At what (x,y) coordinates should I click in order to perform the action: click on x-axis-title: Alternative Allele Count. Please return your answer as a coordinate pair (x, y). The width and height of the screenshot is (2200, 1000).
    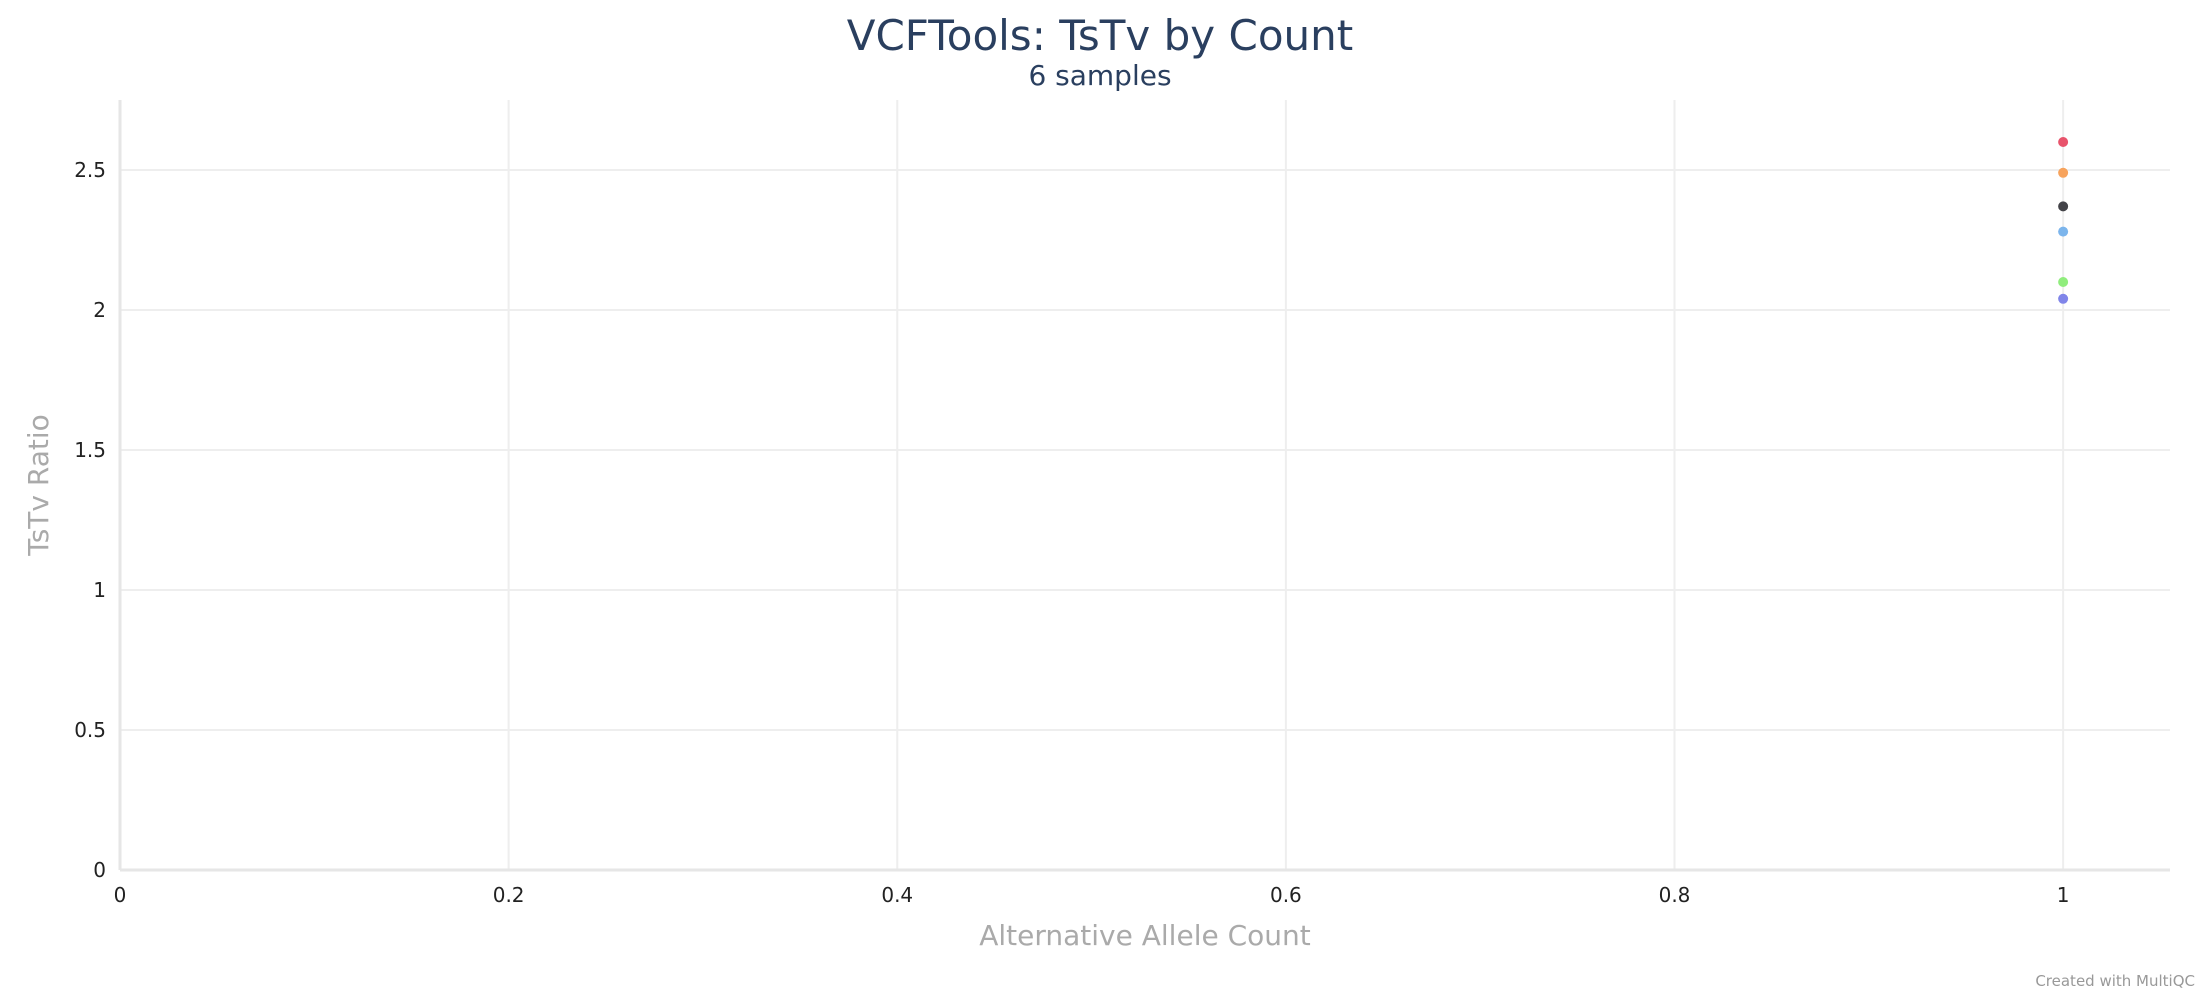
    Looking at the image, I should click on (1145, 935).